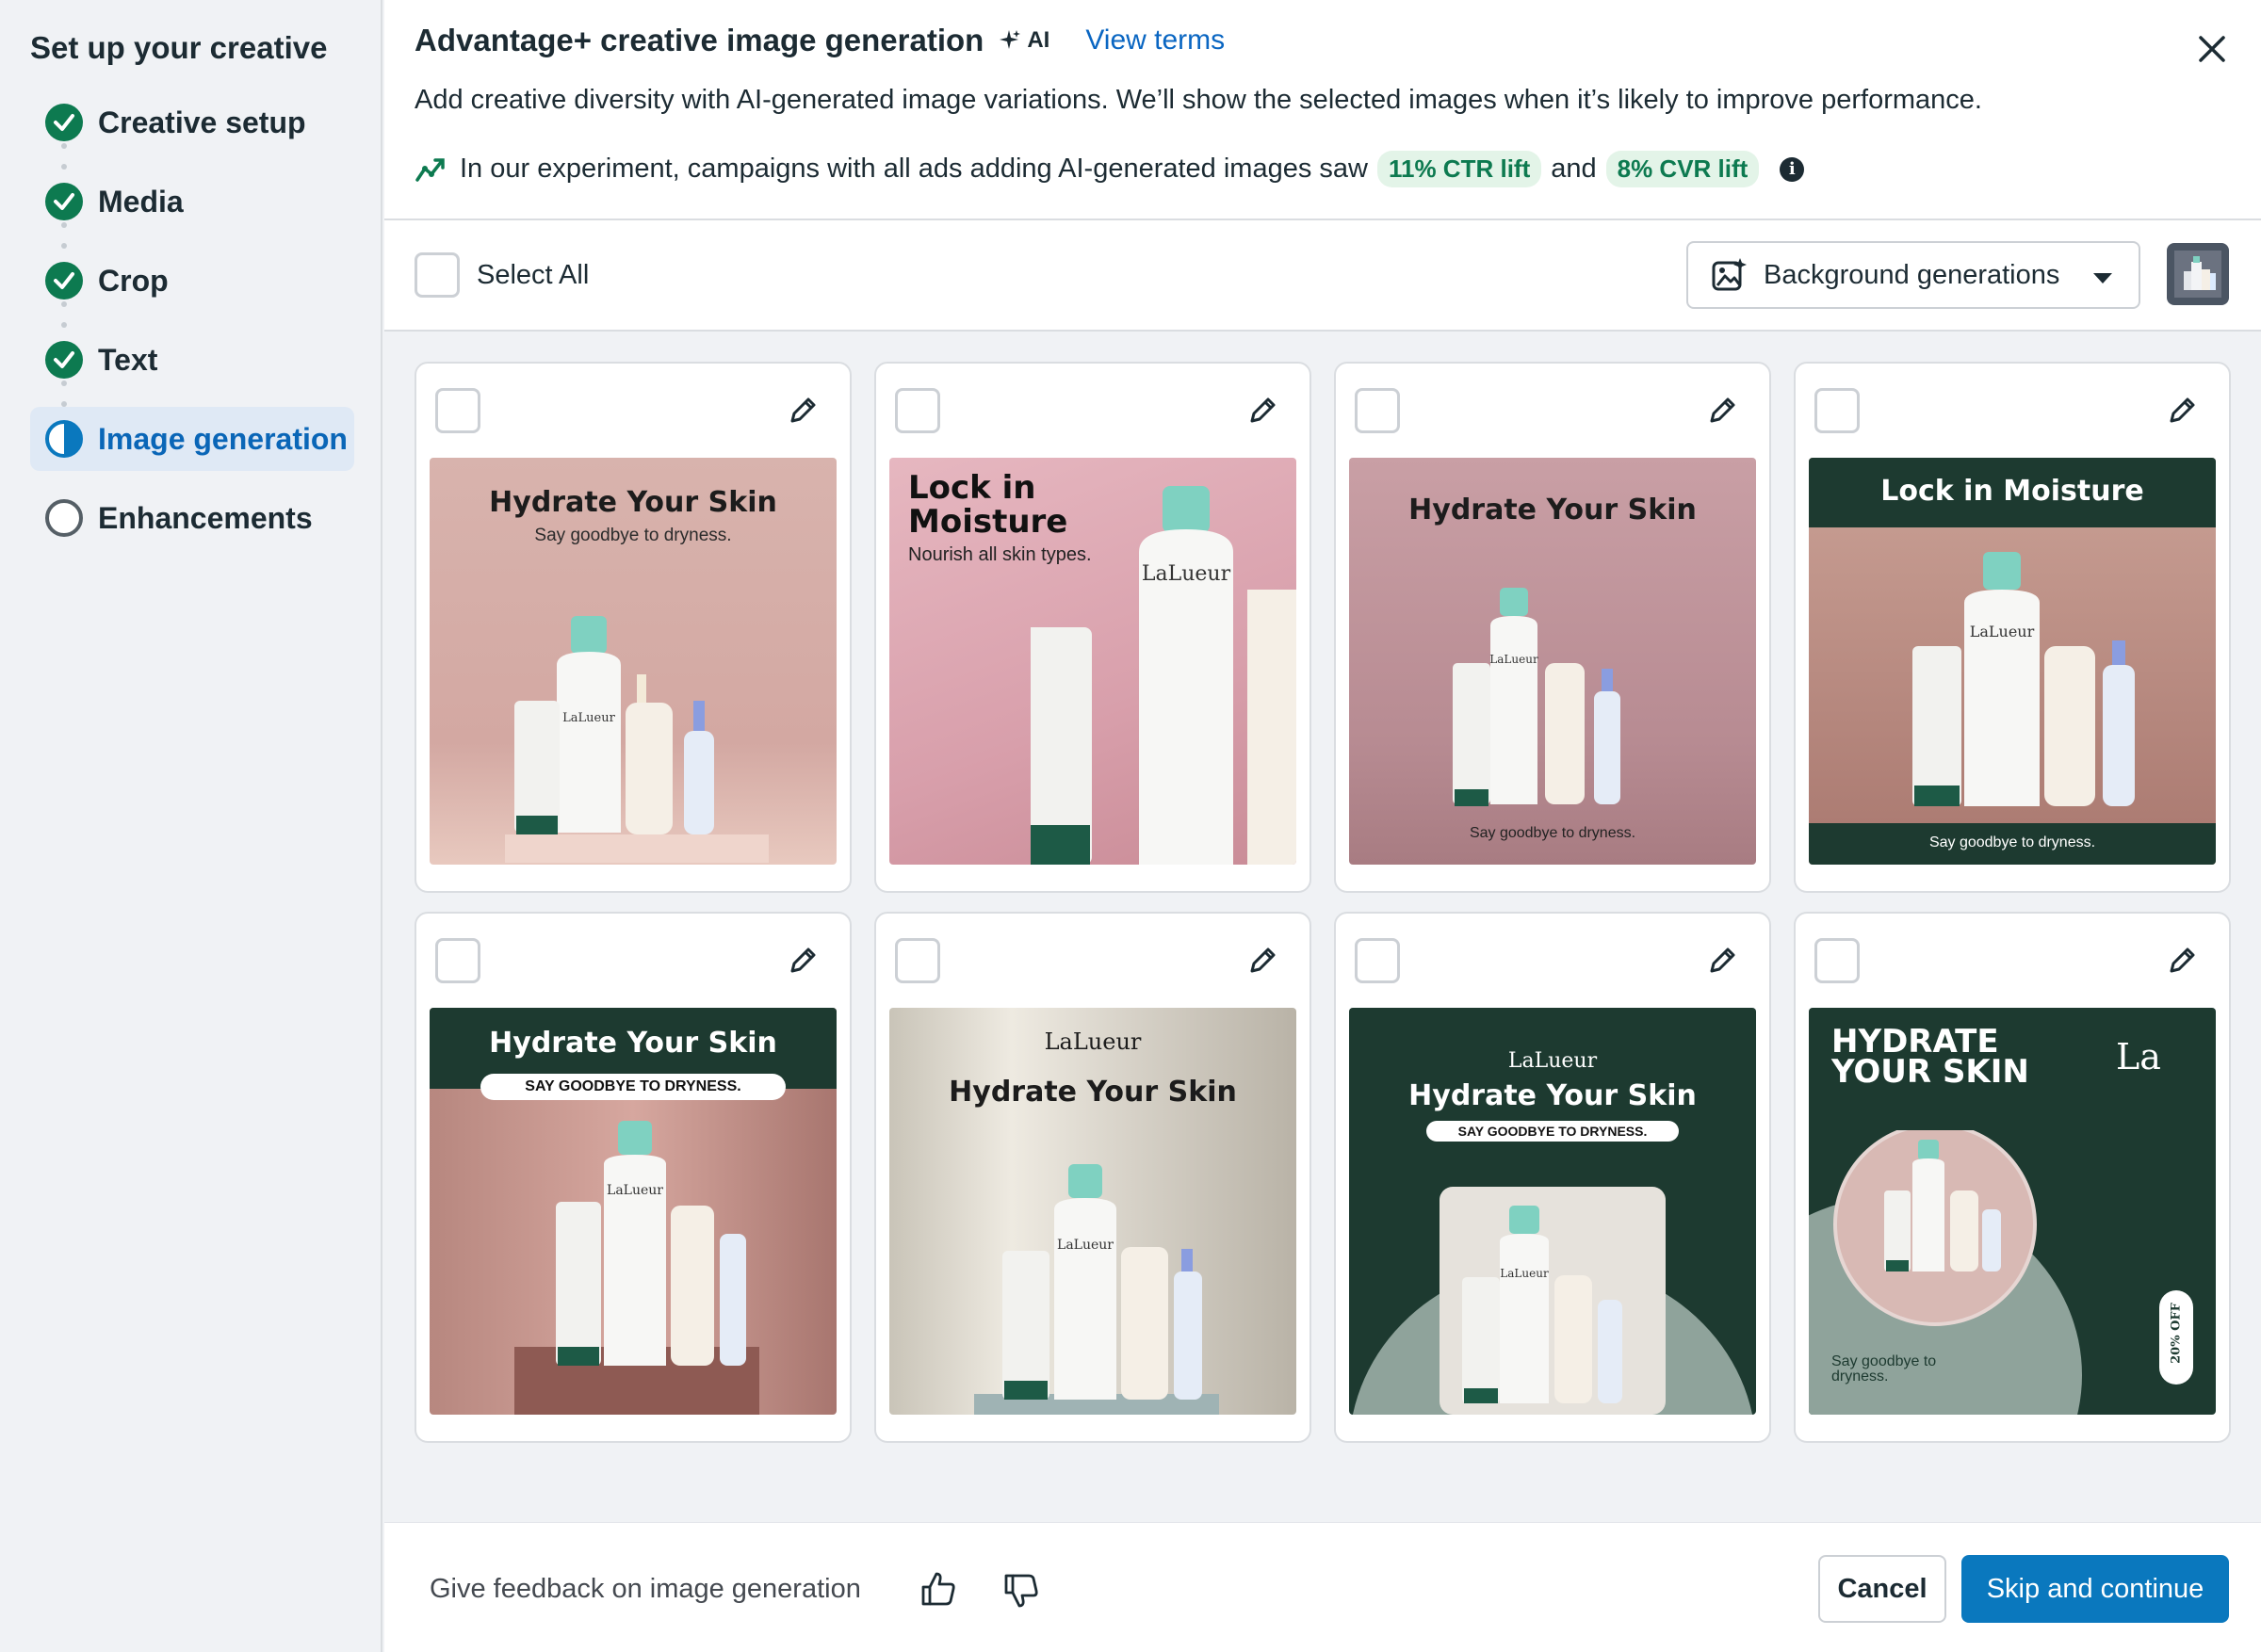 The width and height of the screenshot is (2261, 1652). I want to click on brand-short: La, so click(2138, 1057).